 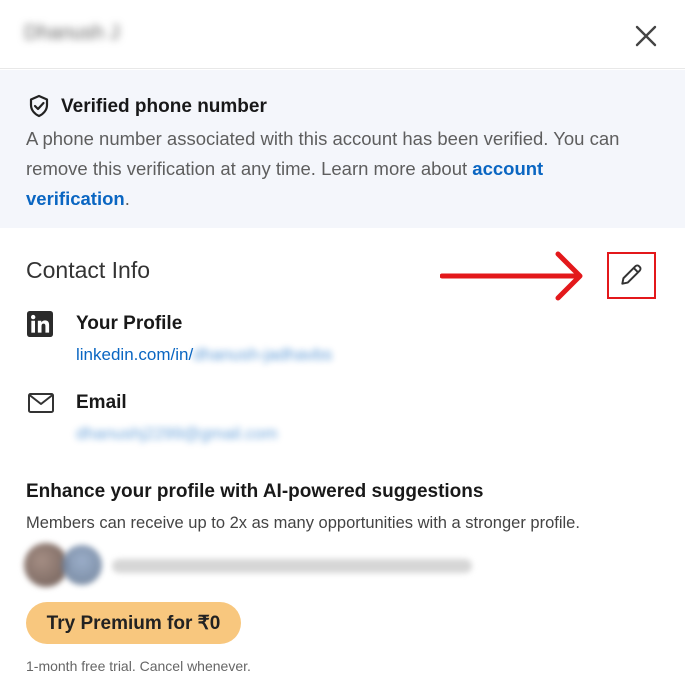 What do you see at coordinates (342, 34) in the screenshot?
I see `dialog-header: Dhanush J` at bounding box center [342, 34].